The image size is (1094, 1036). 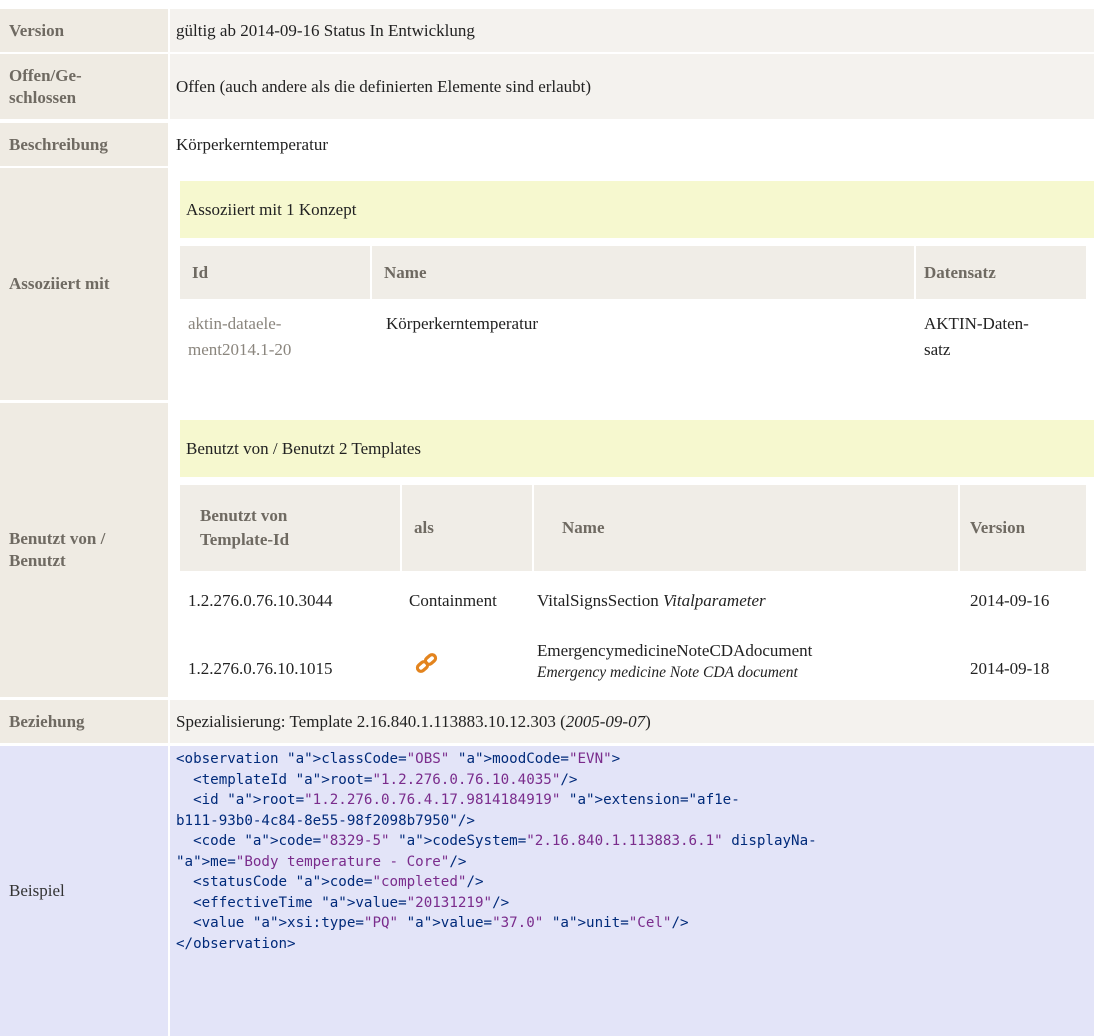 I want to click on used-by-label: Benutzt von / Benutzt, so click(x=84, y=550).